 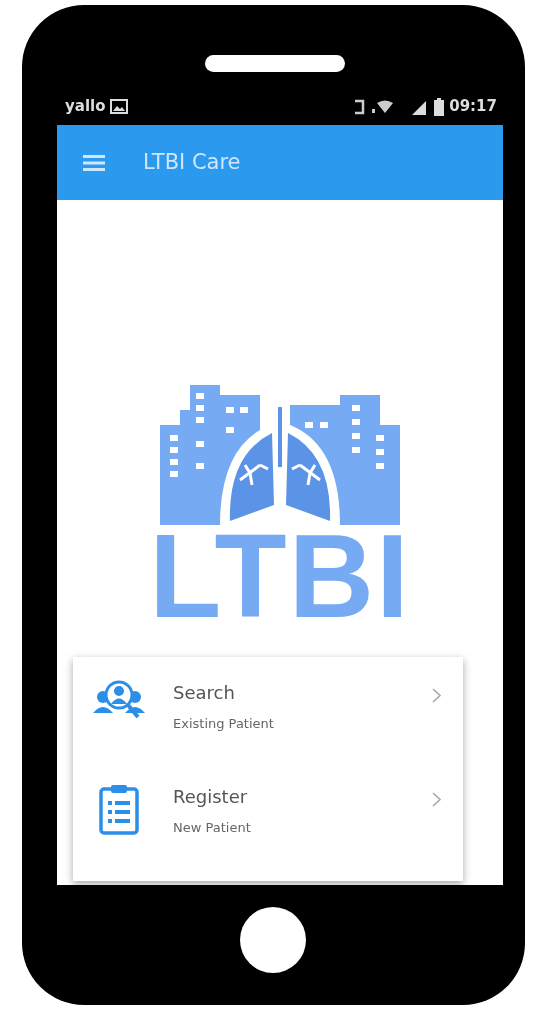 I want to click on item-subtitle: New Patient, so click(x=212, y=828).